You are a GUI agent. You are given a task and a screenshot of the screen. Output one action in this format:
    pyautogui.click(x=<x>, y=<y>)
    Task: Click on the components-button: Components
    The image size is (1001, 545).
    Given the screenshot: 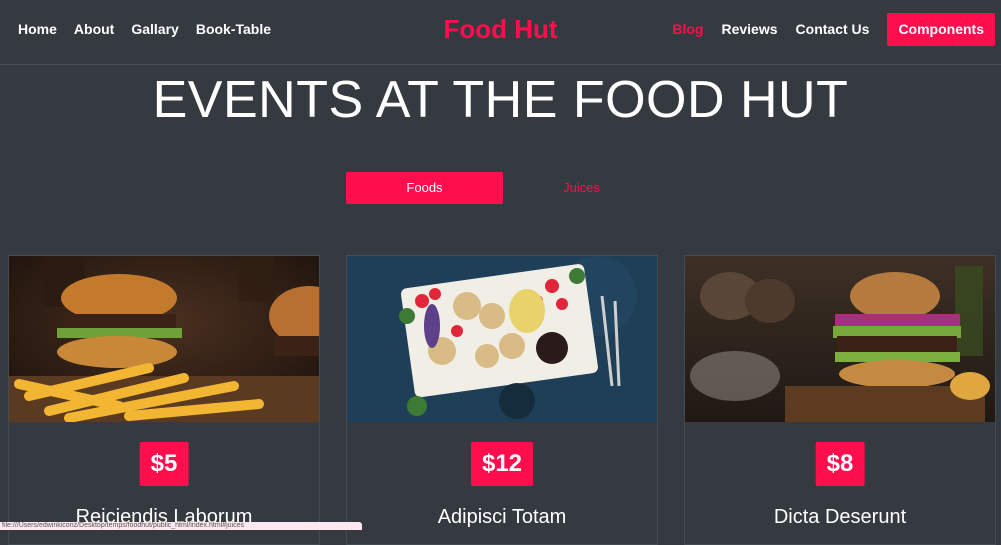 What is the action you would take?
    pyautogui.click(x=941, y=29)
    